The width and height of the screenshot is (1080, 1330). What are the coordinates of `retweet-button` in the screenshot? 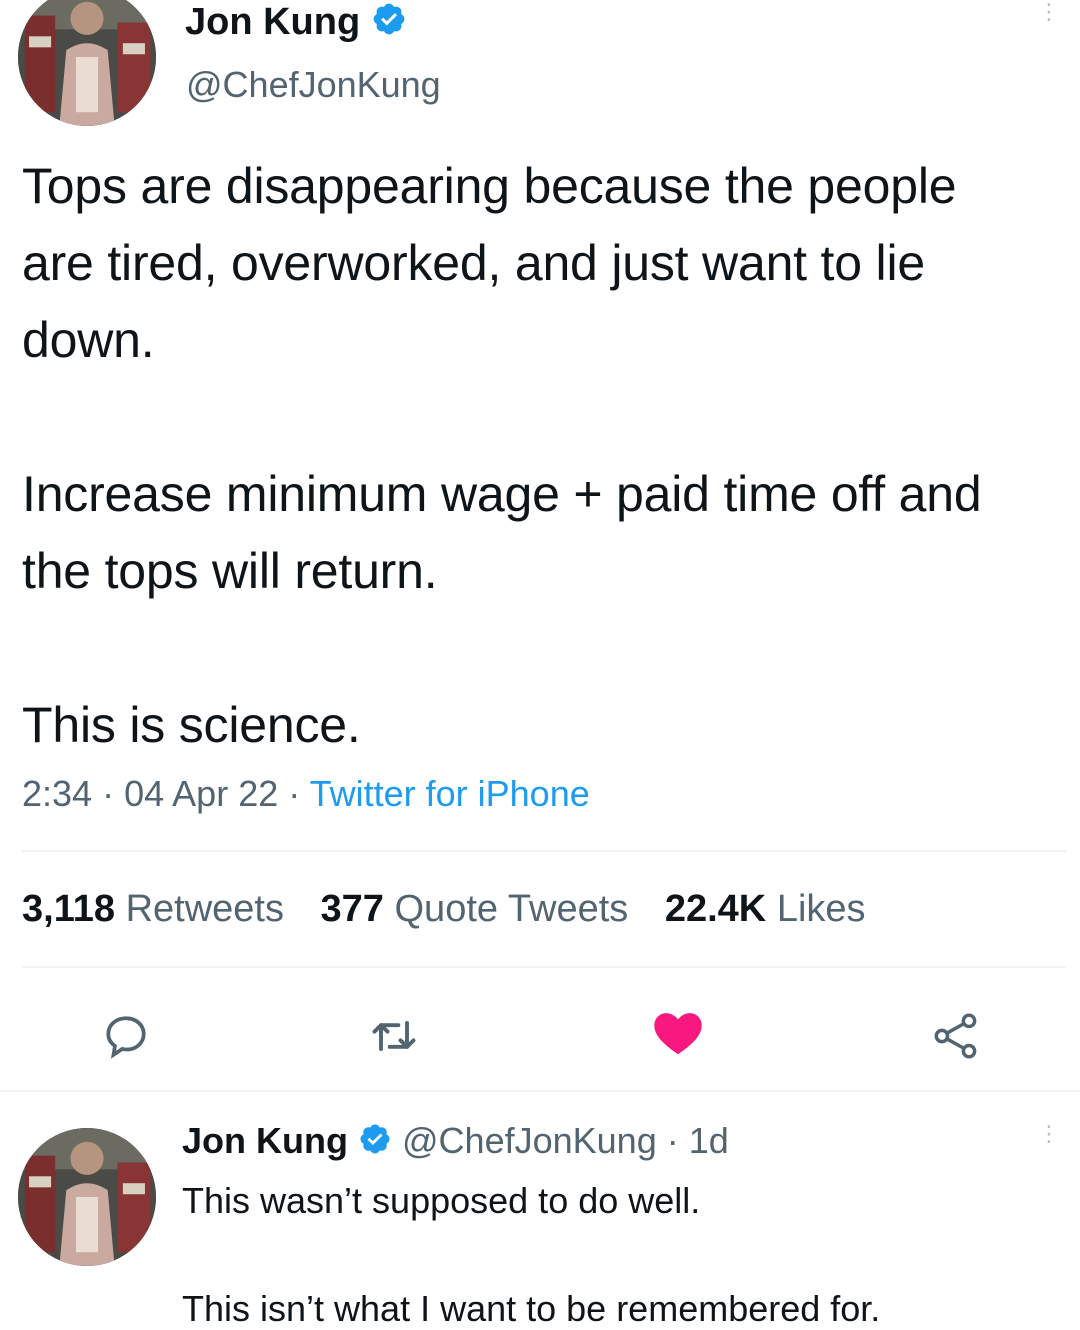 It's located at (394, 1036).